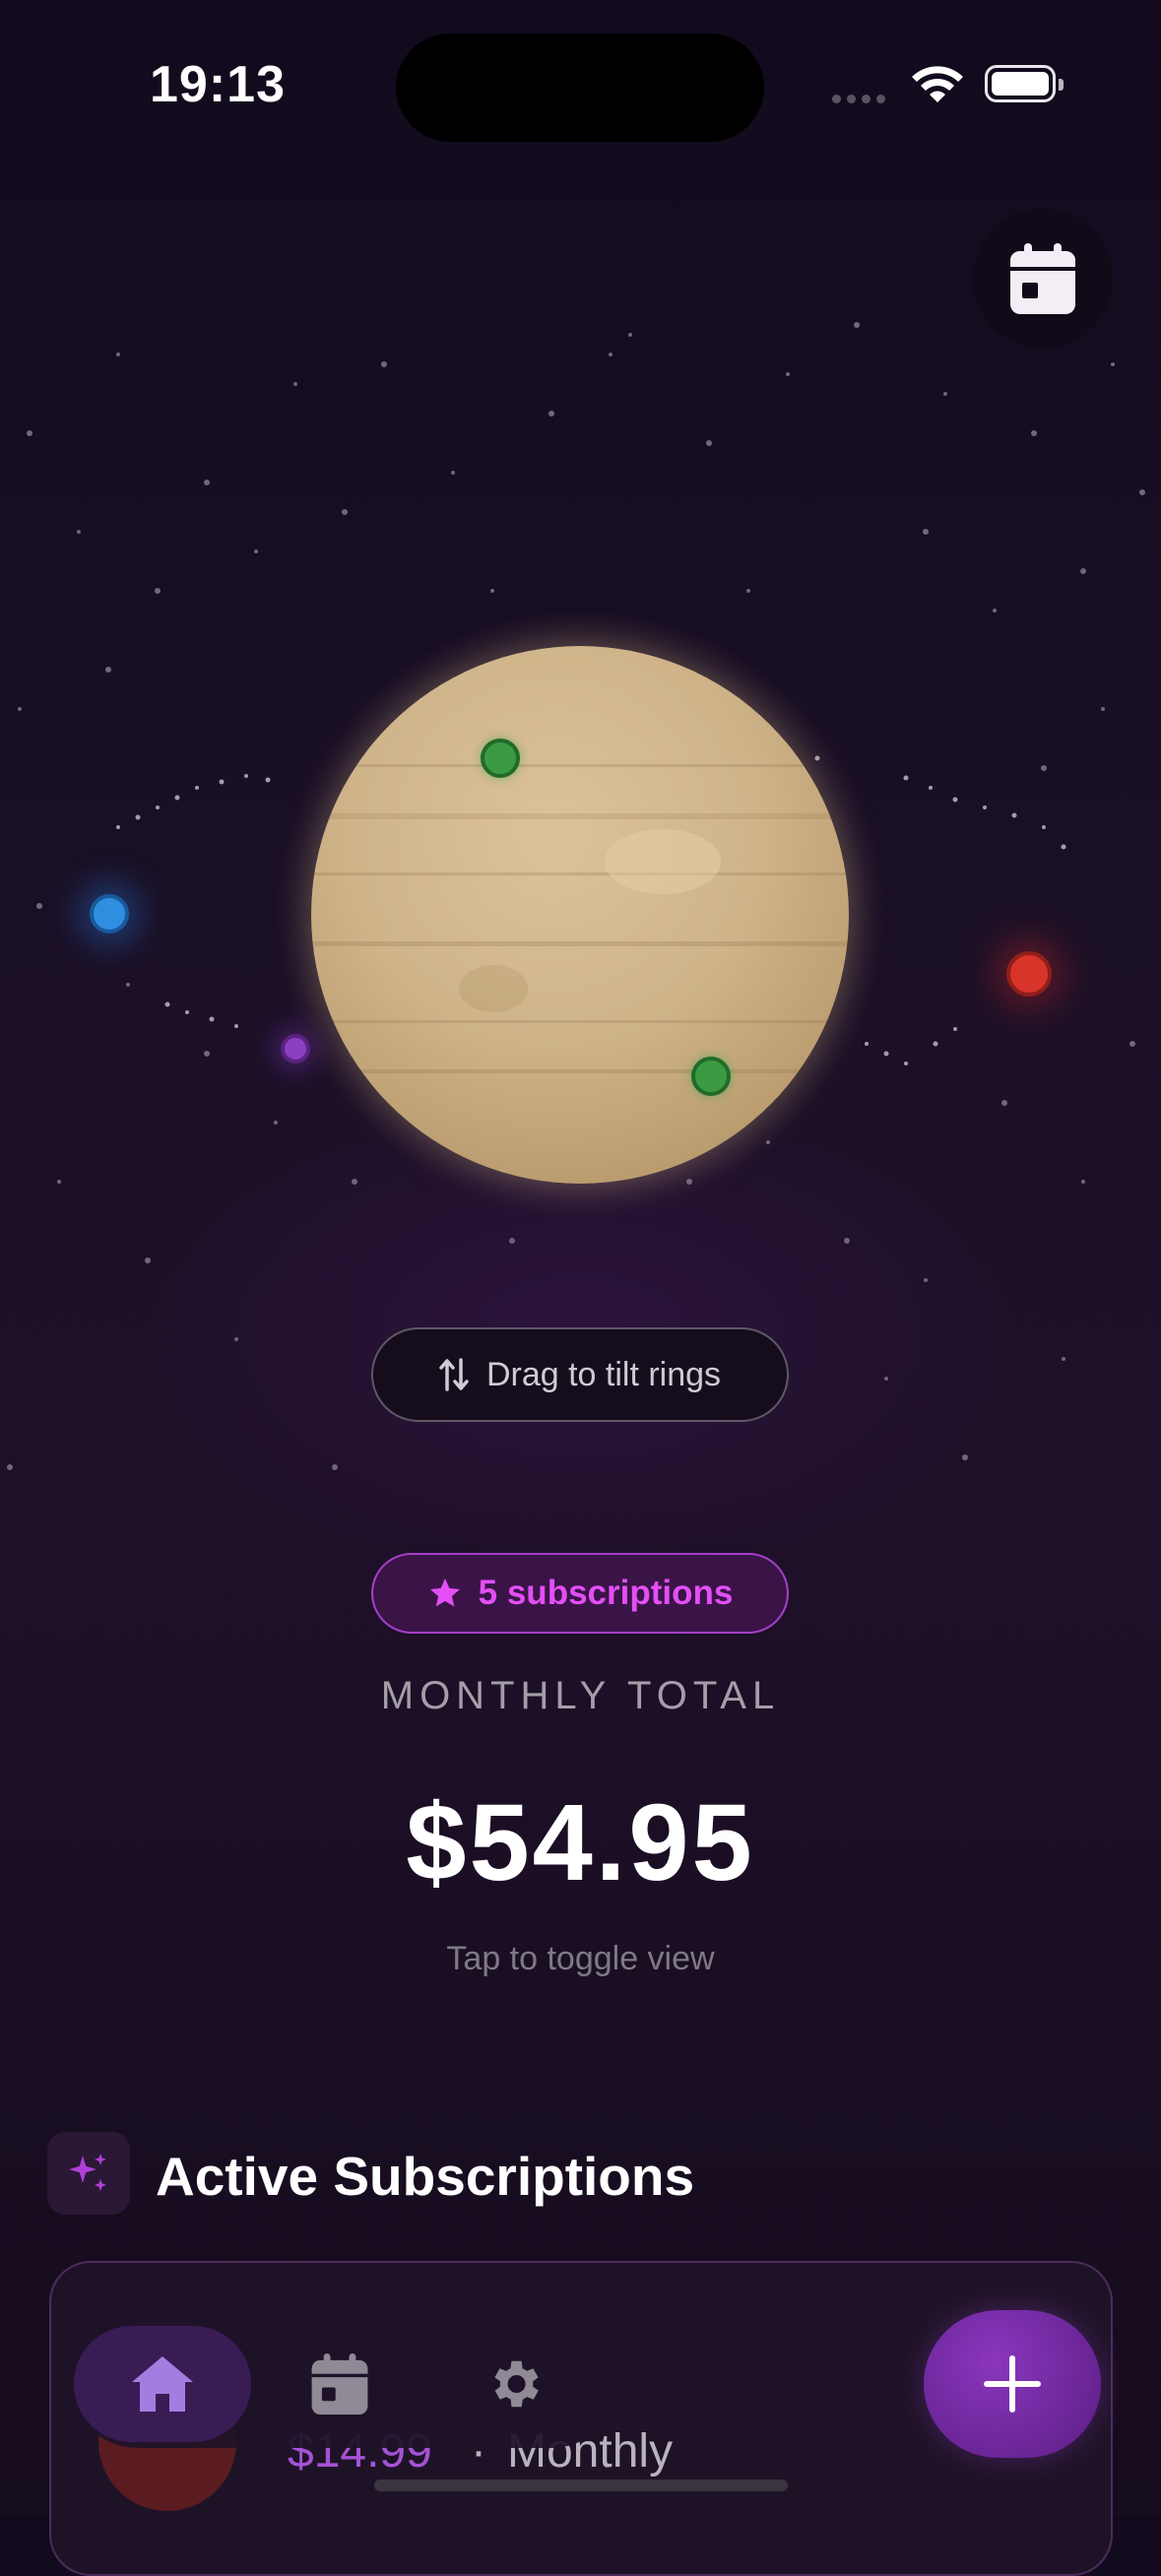 The height and width of the screenshot is (2576, 1161). I want to click on swap-vertical-icon, so click(454, 1374).